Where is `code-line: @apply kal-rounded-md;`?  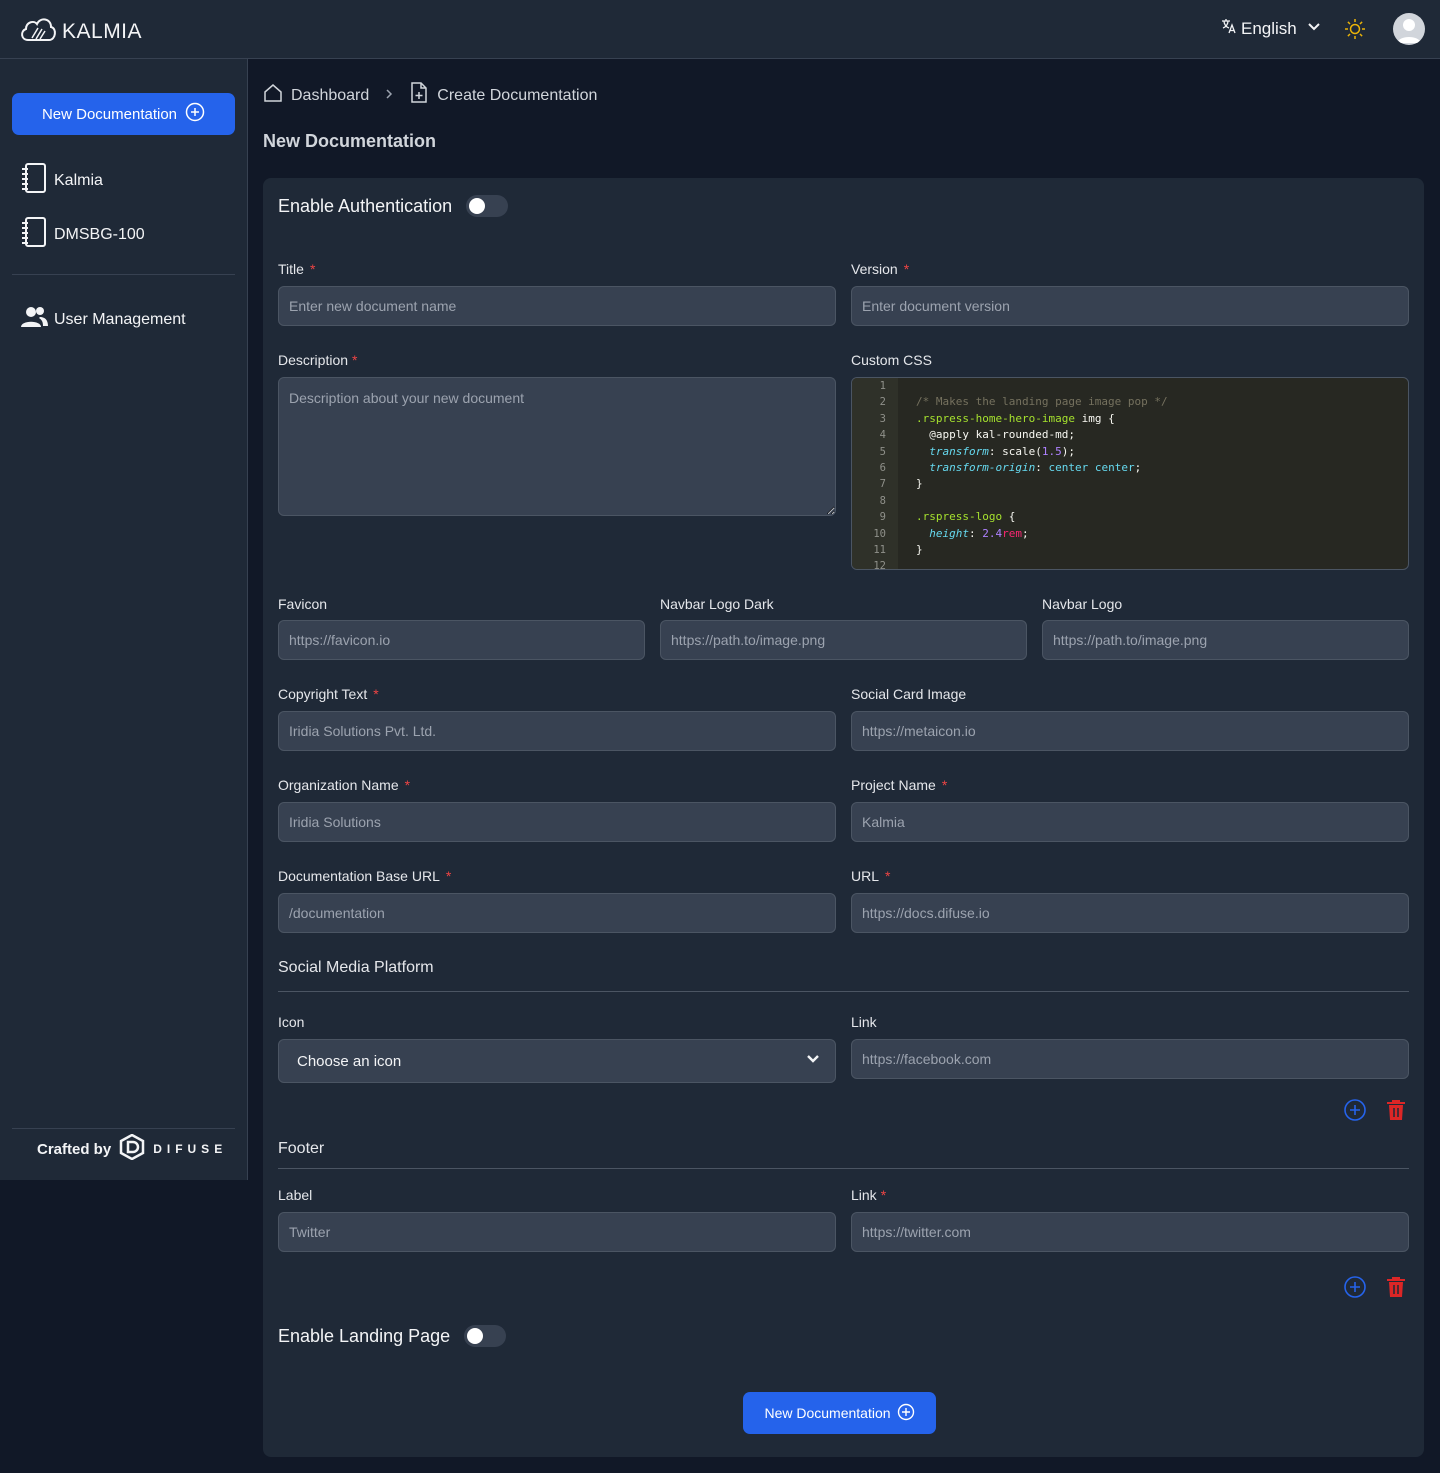
code-line: @apply kal-rounded-md; is located at coordinates (995, 435).